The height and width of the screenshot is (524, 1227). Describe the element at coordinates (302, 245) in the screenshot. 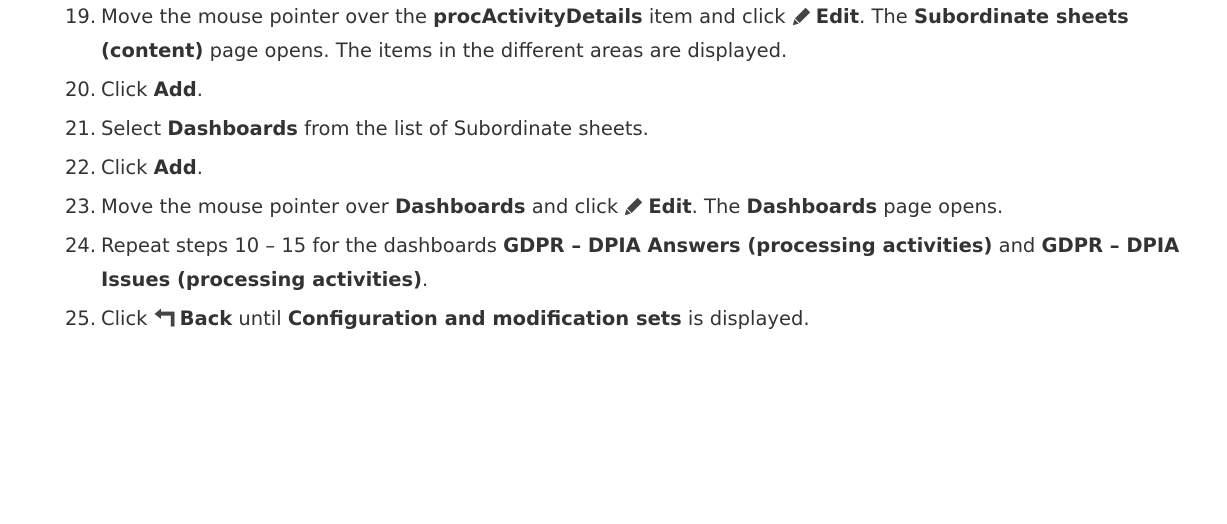

I see `step-text: Repeat steps 10 – 15 for the dashboards` at that location.